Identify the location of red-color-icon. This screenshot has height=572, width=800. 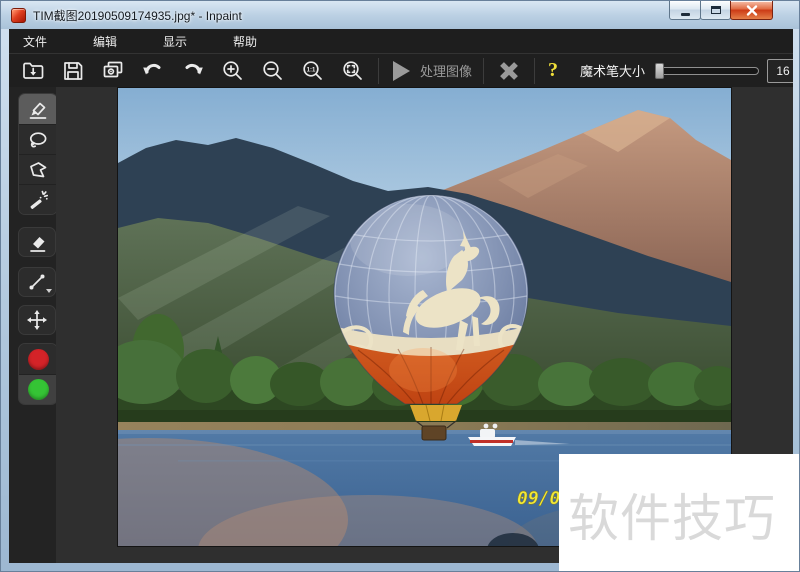
(38, 359).